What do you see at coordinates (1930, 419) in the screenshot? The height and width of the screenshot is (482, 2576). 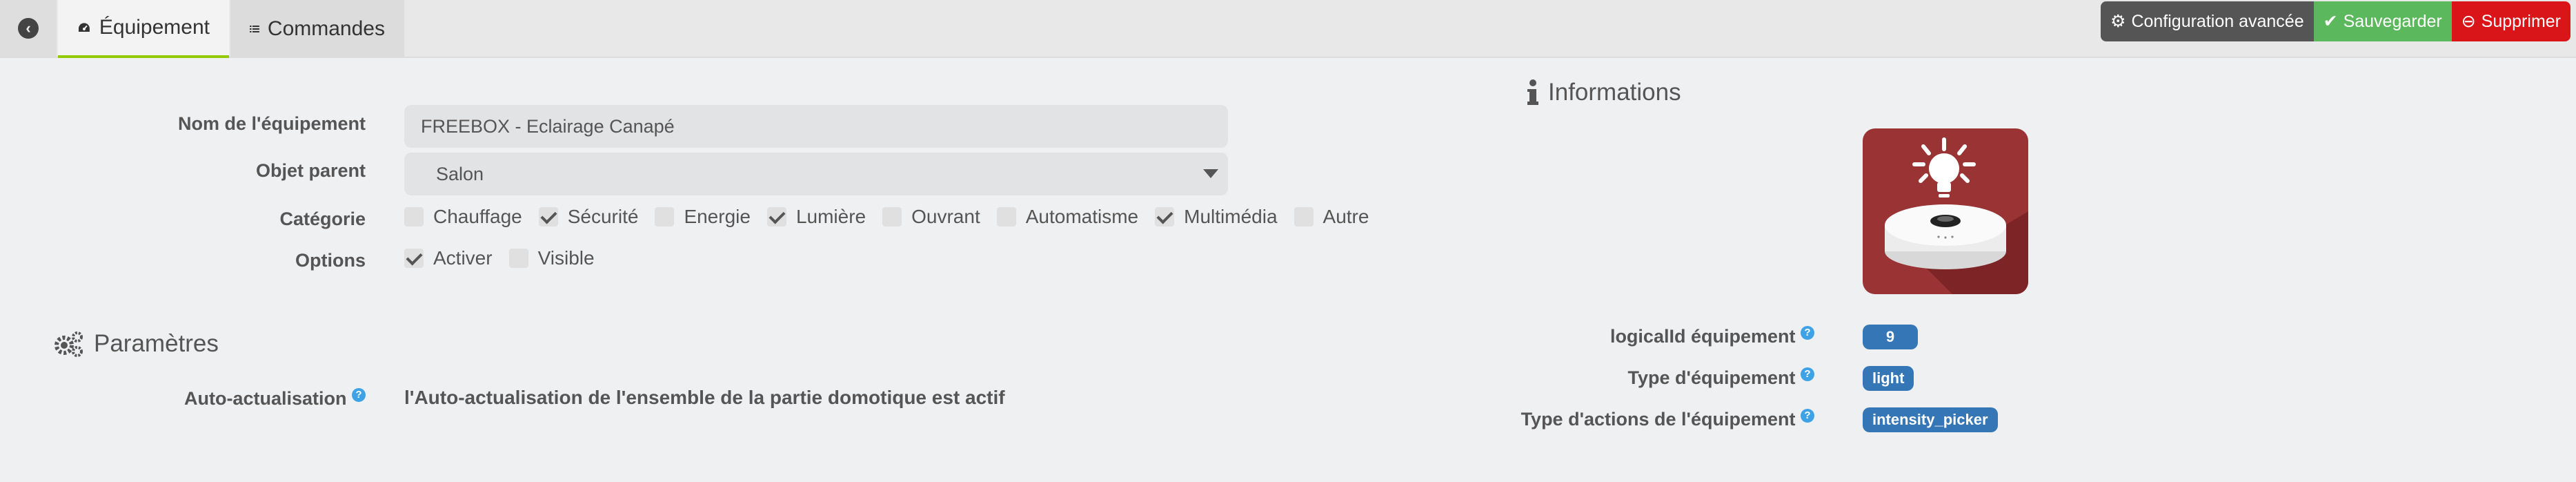 I see `action-type-badge: intensity_picker` at bounding box center [1930, 419].